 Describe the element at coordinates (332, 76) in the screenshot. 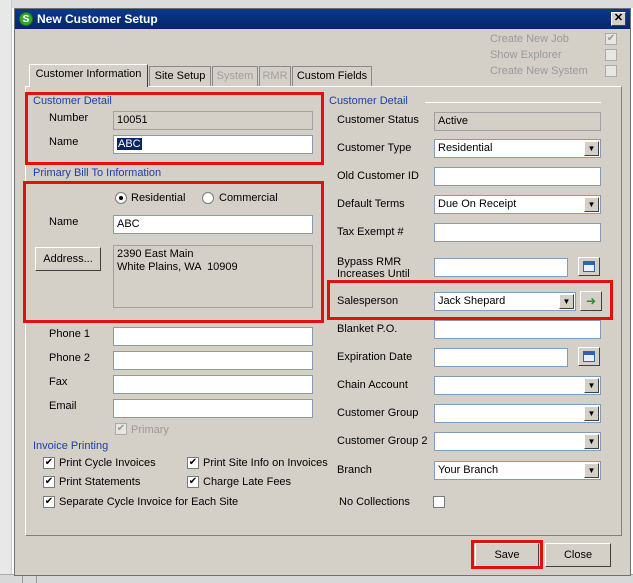

I see `tab-custom-fields: Custom Fields` at that location.